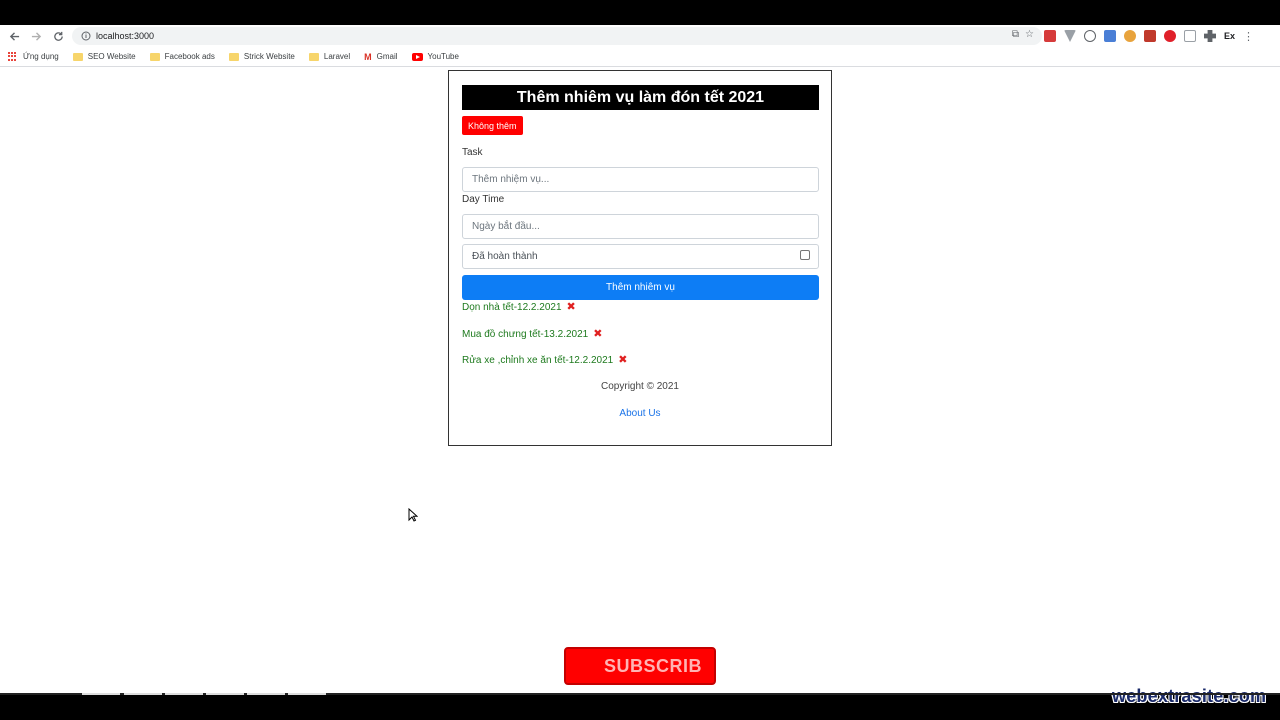 The width and height of the screenshot is (1280, 720). I want to click on puzzle-icon, so click(1210, 36).